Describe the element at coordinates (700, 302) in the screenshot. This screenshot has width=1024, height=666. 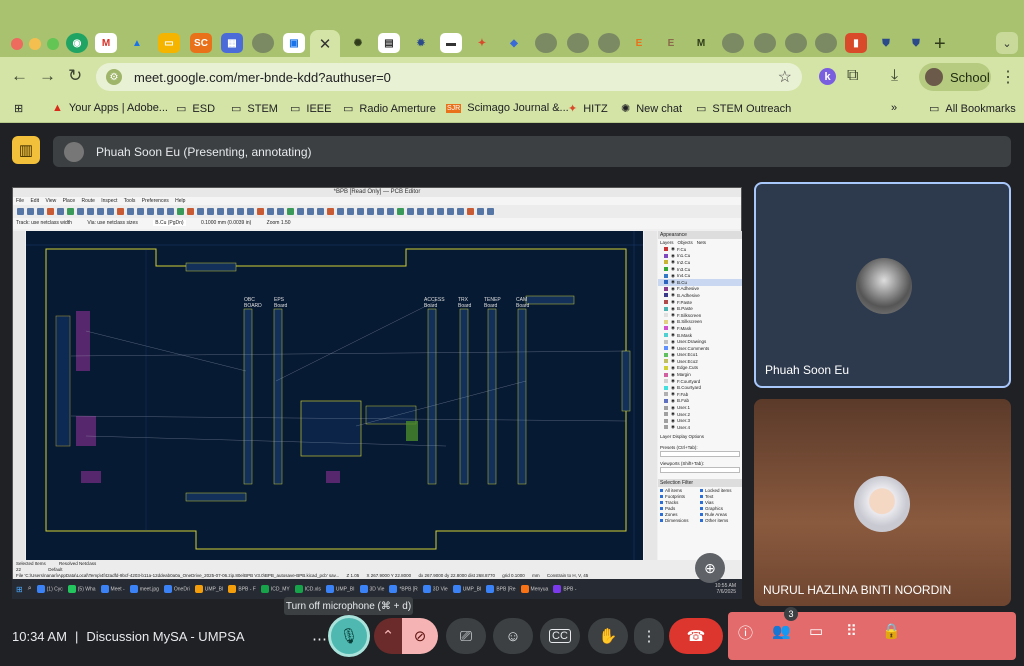
I see `layer-row: ◉ F.Paste` at that location.